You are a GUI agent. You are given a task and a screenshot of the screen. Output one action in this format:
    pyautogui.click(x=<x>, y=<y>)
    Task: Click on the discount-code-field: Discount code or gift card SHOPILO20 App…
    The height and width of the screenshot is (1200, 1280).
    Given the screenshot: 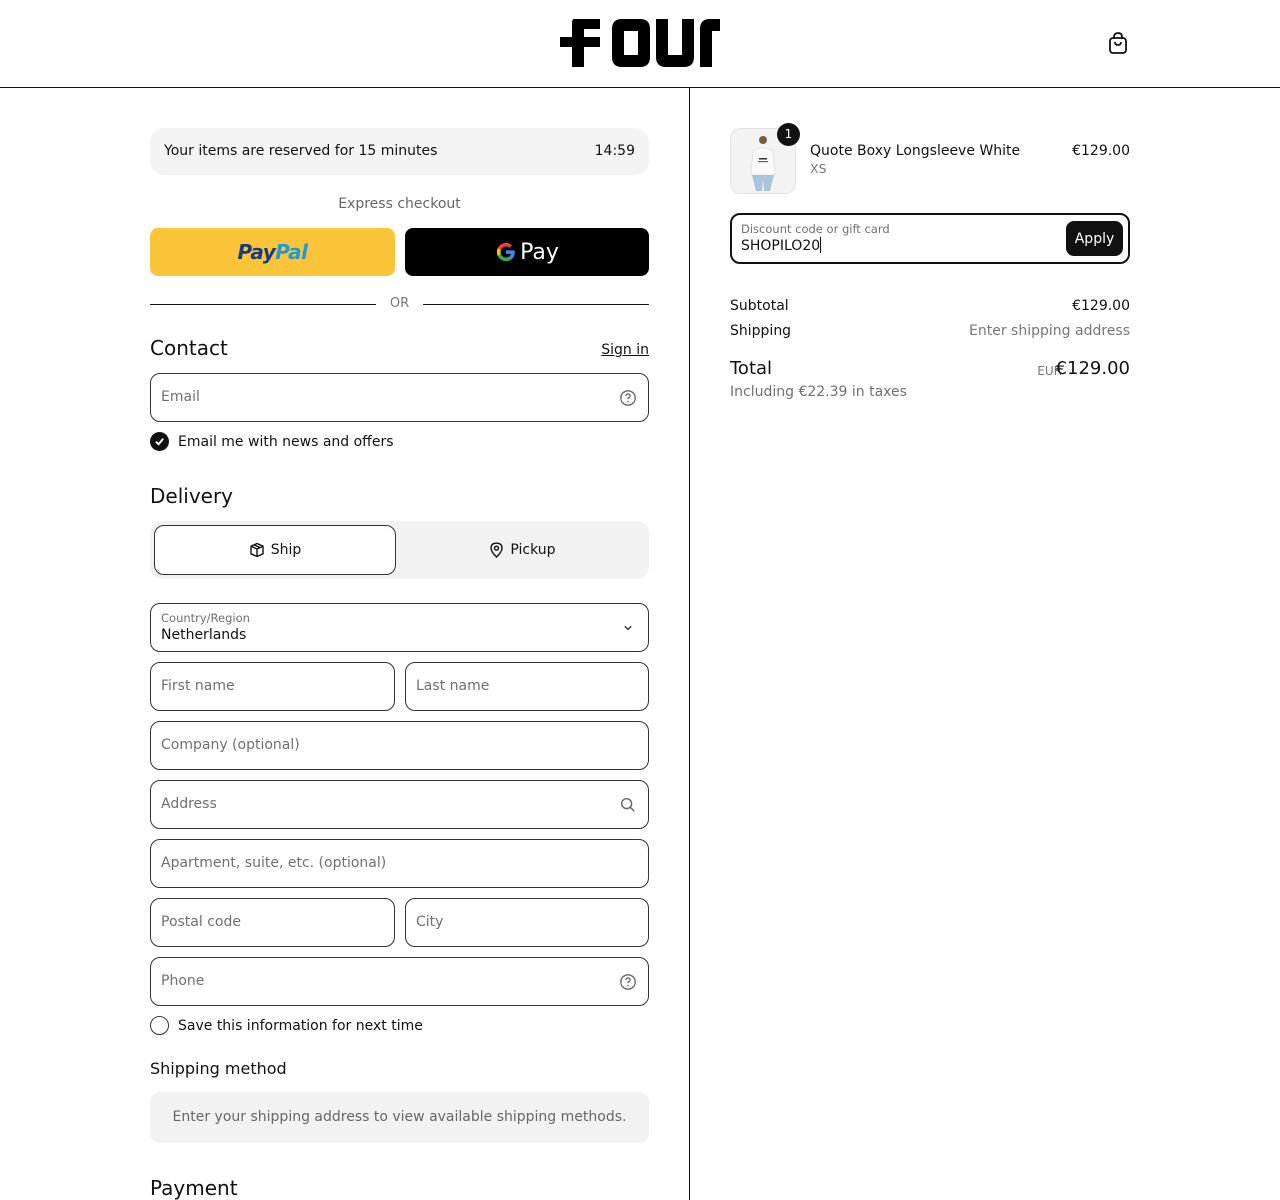 What is the action you would take?
    pyautogui.click(x=930, y=238)
    